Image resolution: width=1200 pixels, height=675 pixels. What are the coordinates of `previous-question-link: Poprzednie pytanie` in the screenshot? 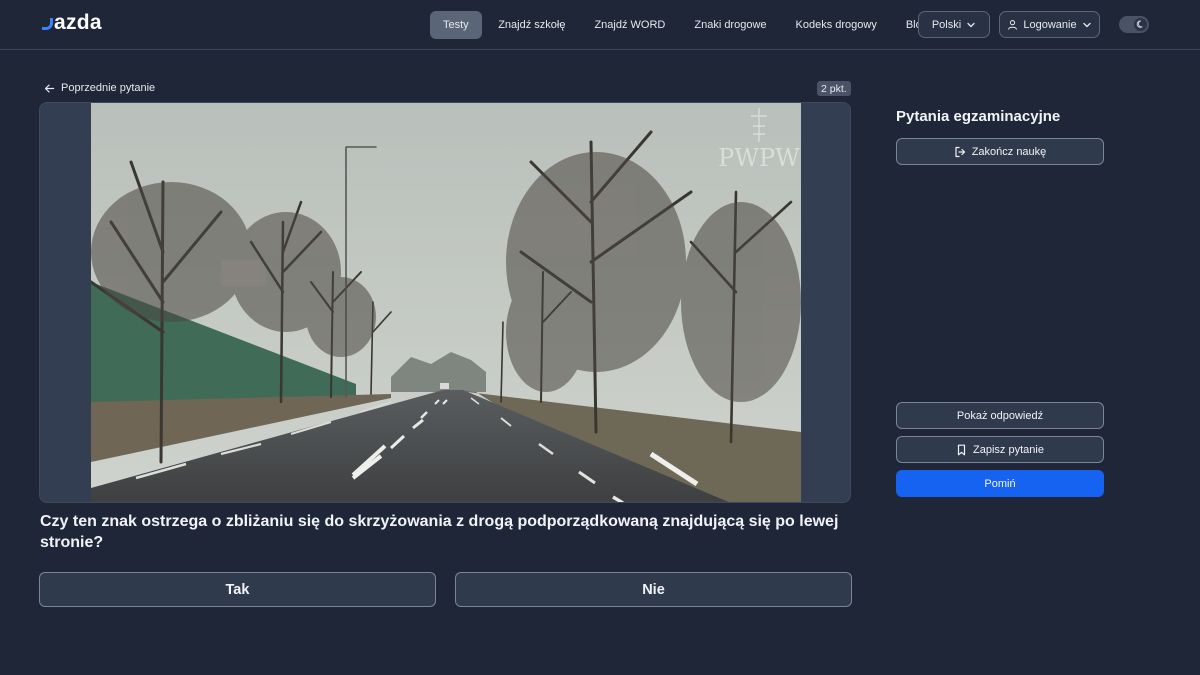 It's located at (99, 88).